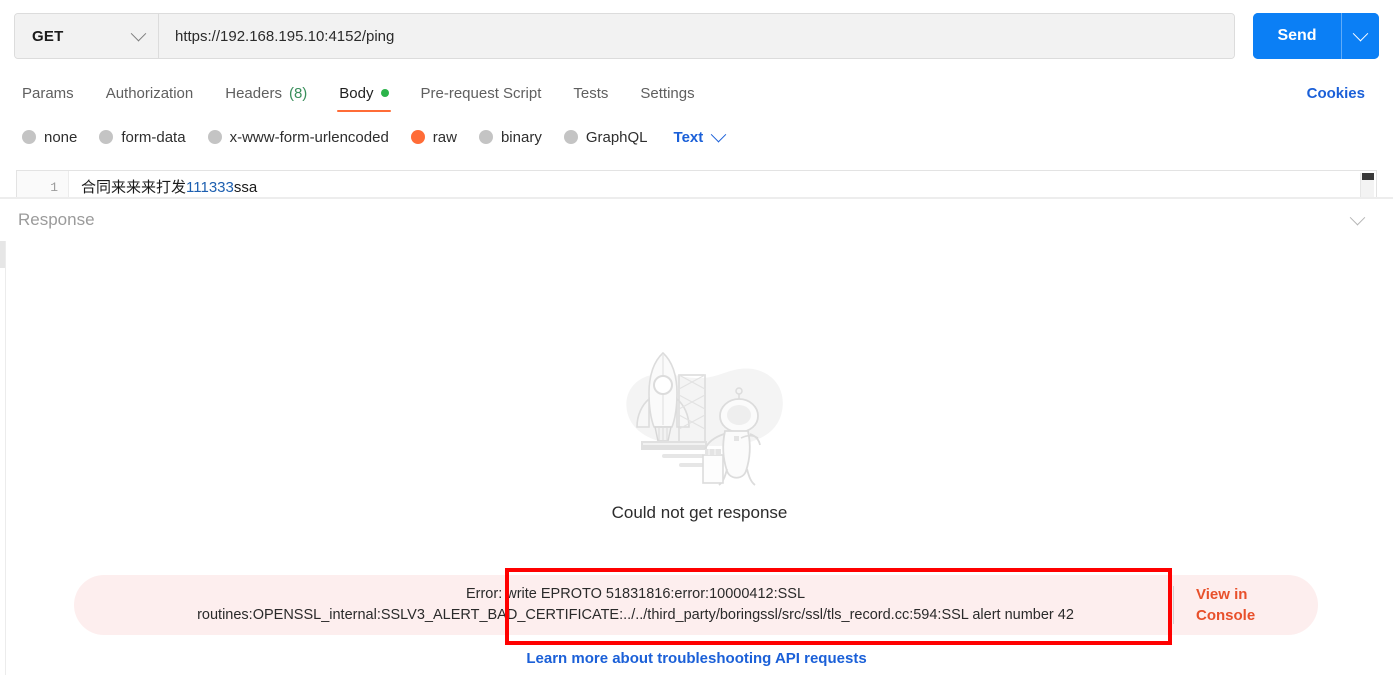 The width and height of the screenshot is (1393, 675). I want to click on tab-label: Headers, so click(253, 93).